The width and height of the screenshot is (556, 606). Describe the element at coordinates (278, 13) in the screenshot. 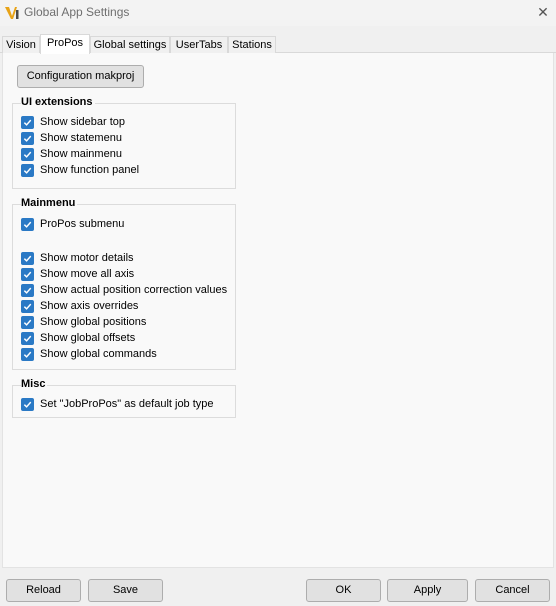

I see `title-bar: Global App Settings ✕` at that location.